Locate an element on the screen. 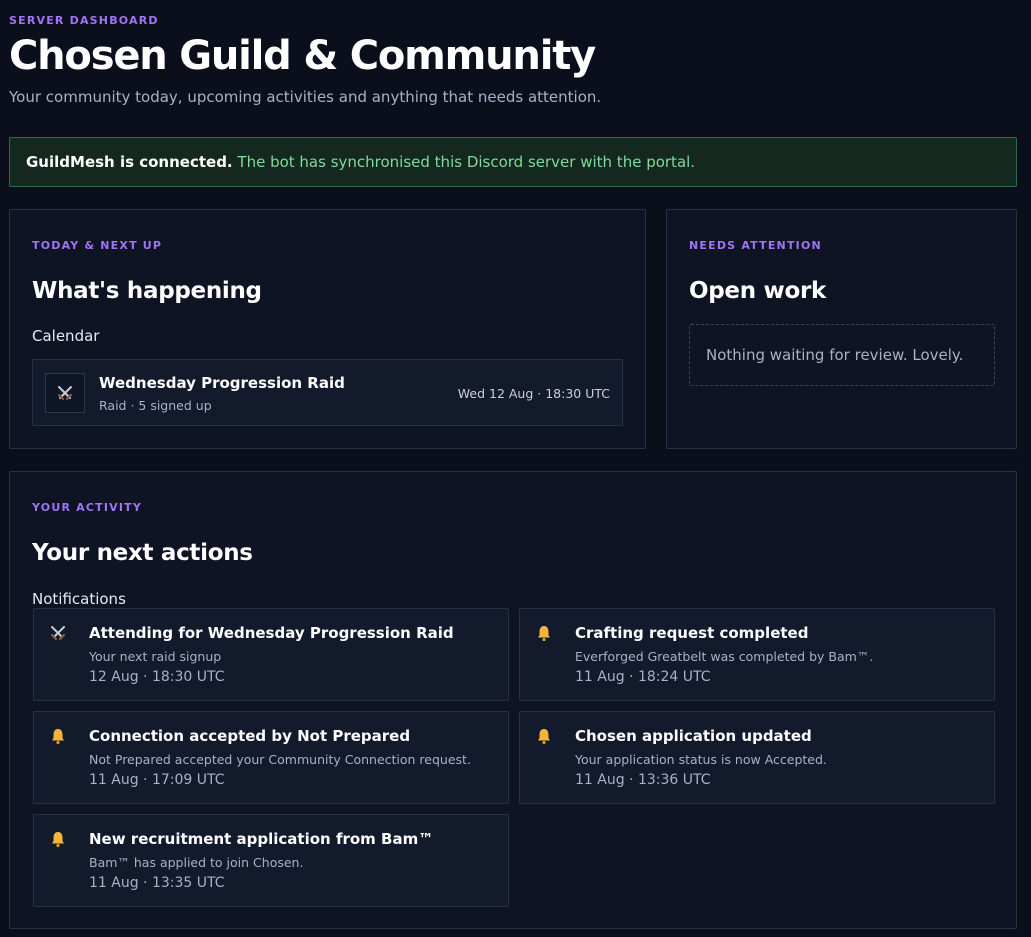 Image resolution: width=1031 pixels, height=937 pixels. notification-body: Bam™ has applied to join Chosen. is located at coordinates (196, 862).